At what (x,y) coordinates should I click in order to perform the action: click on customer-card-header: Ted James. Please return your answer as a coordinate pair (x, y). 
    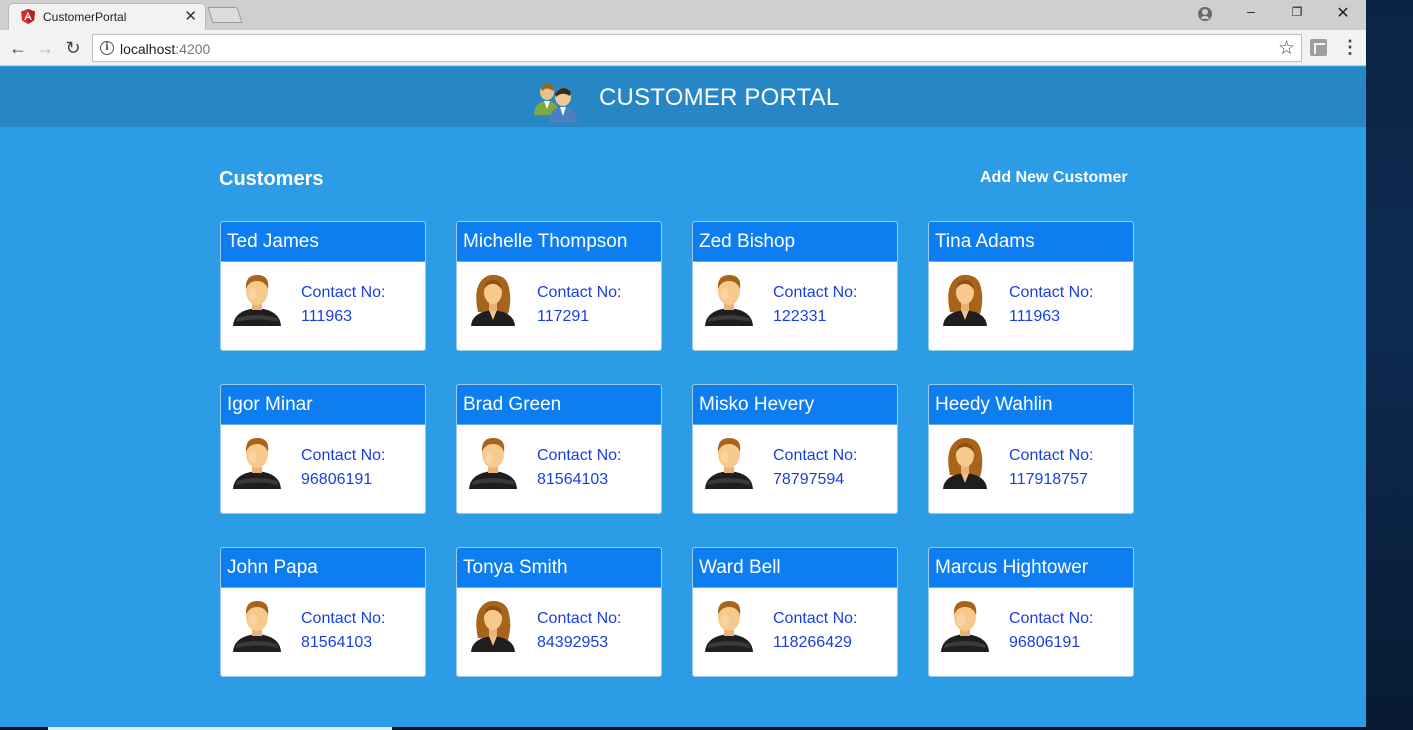
    Looking at the image, I should click on (323, 242).